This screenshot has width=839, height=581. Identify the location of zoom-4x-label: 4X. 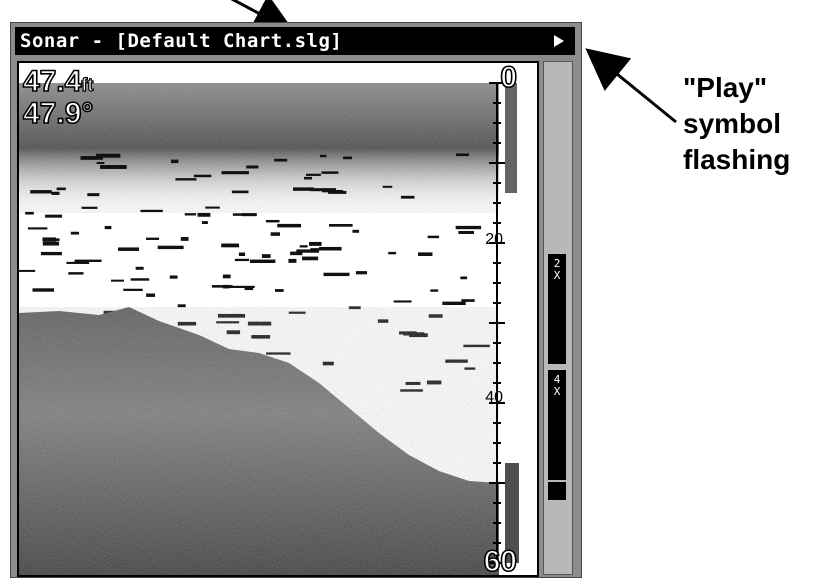
(557, 385).